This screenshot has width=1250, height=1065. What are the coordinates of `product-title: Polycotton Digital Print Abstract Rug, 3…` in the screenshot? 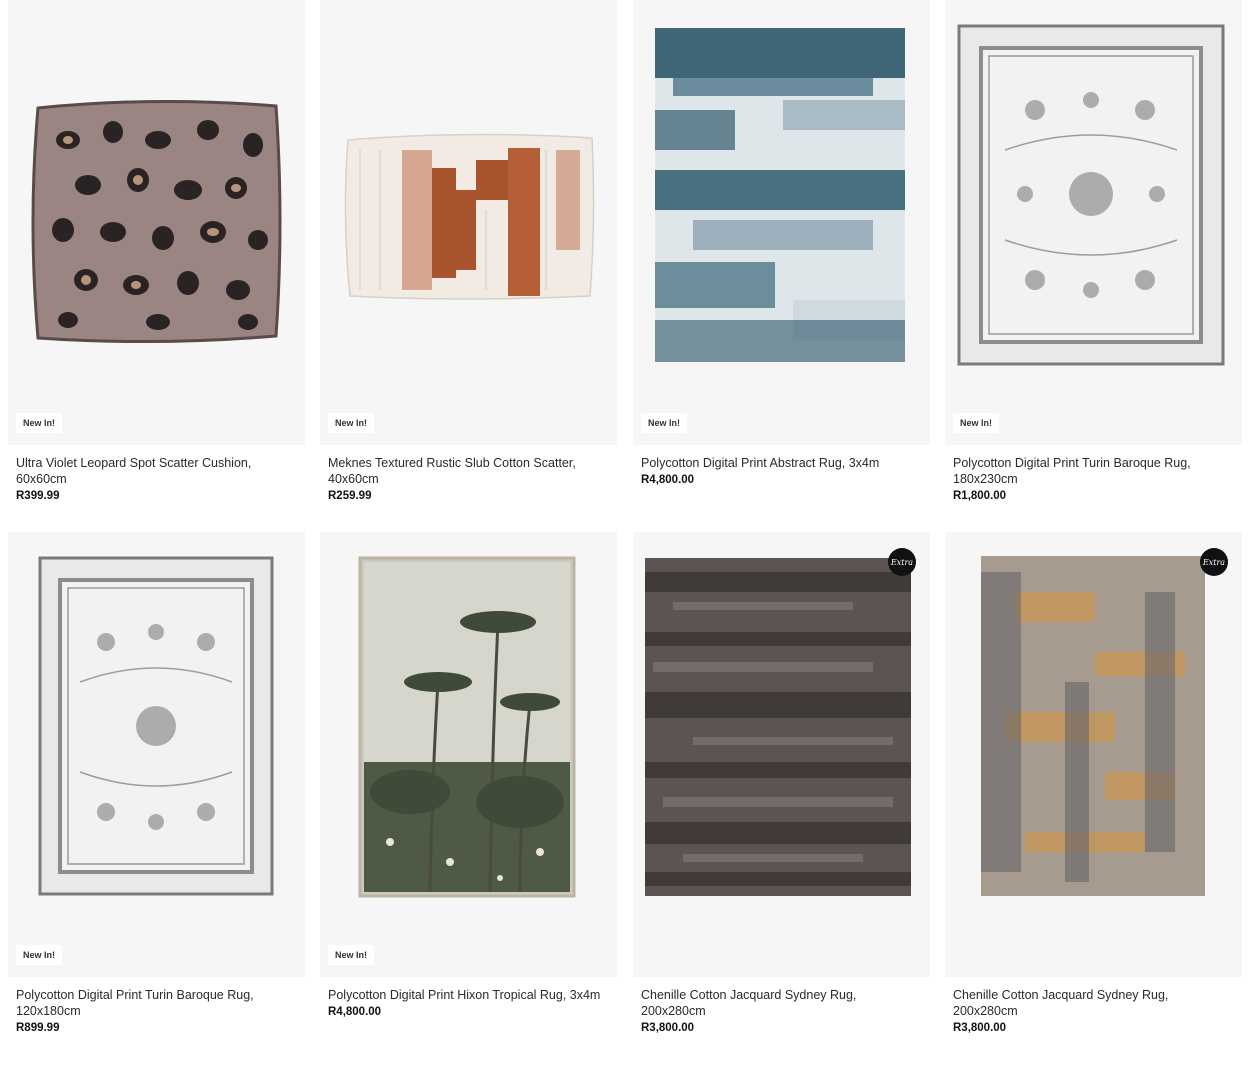 It's located at (778, 463).